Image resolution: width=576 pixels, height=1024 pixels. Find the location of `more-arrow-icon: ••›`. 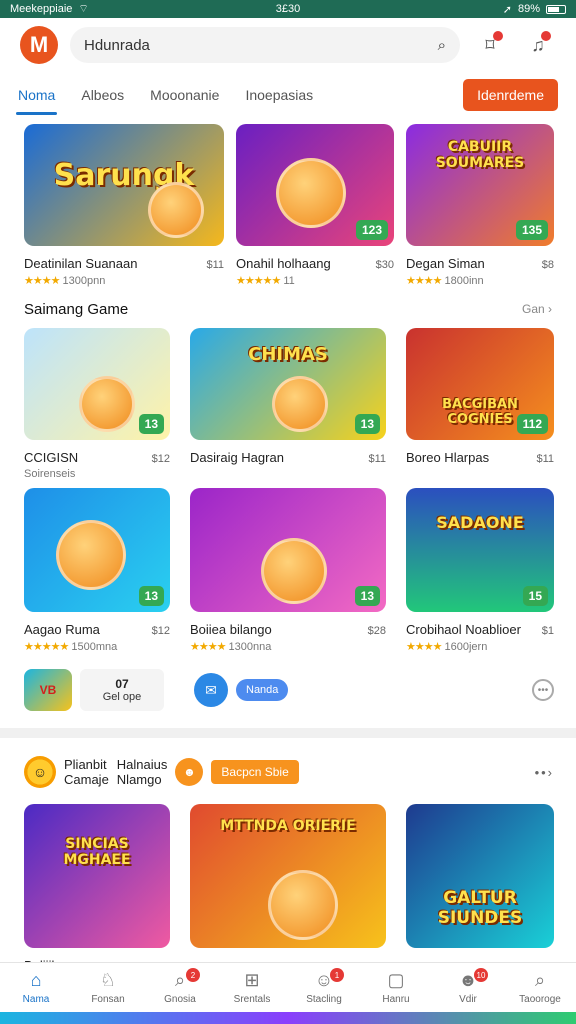

more-arrow-icon: ••› is located at coordinates (544, 772).